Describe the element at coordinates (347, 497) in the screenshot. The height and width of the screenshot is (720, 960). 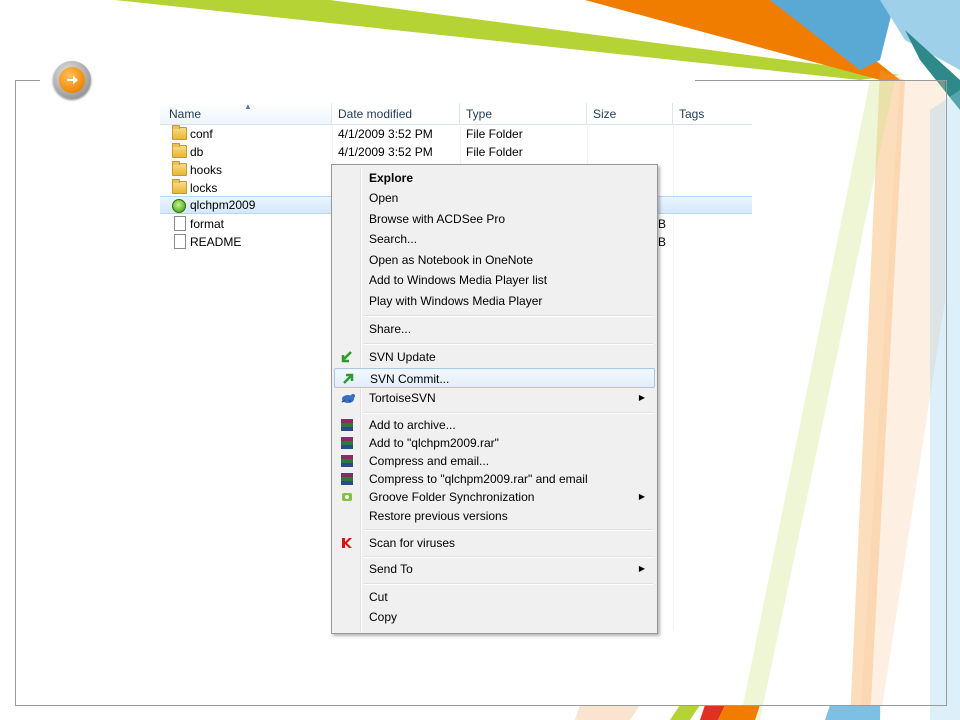
I see `groove-icon` at that location.